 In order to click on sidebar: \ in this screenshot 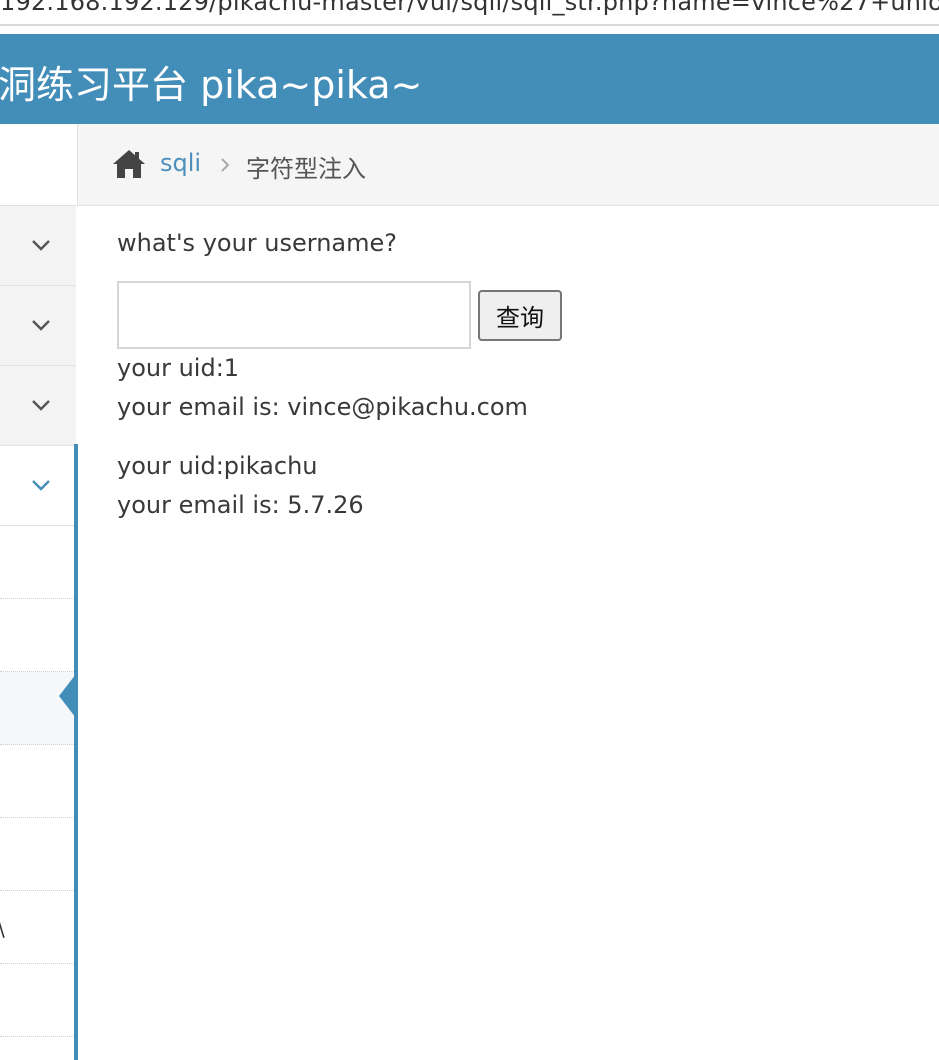, I will do `click(38, 592)`.